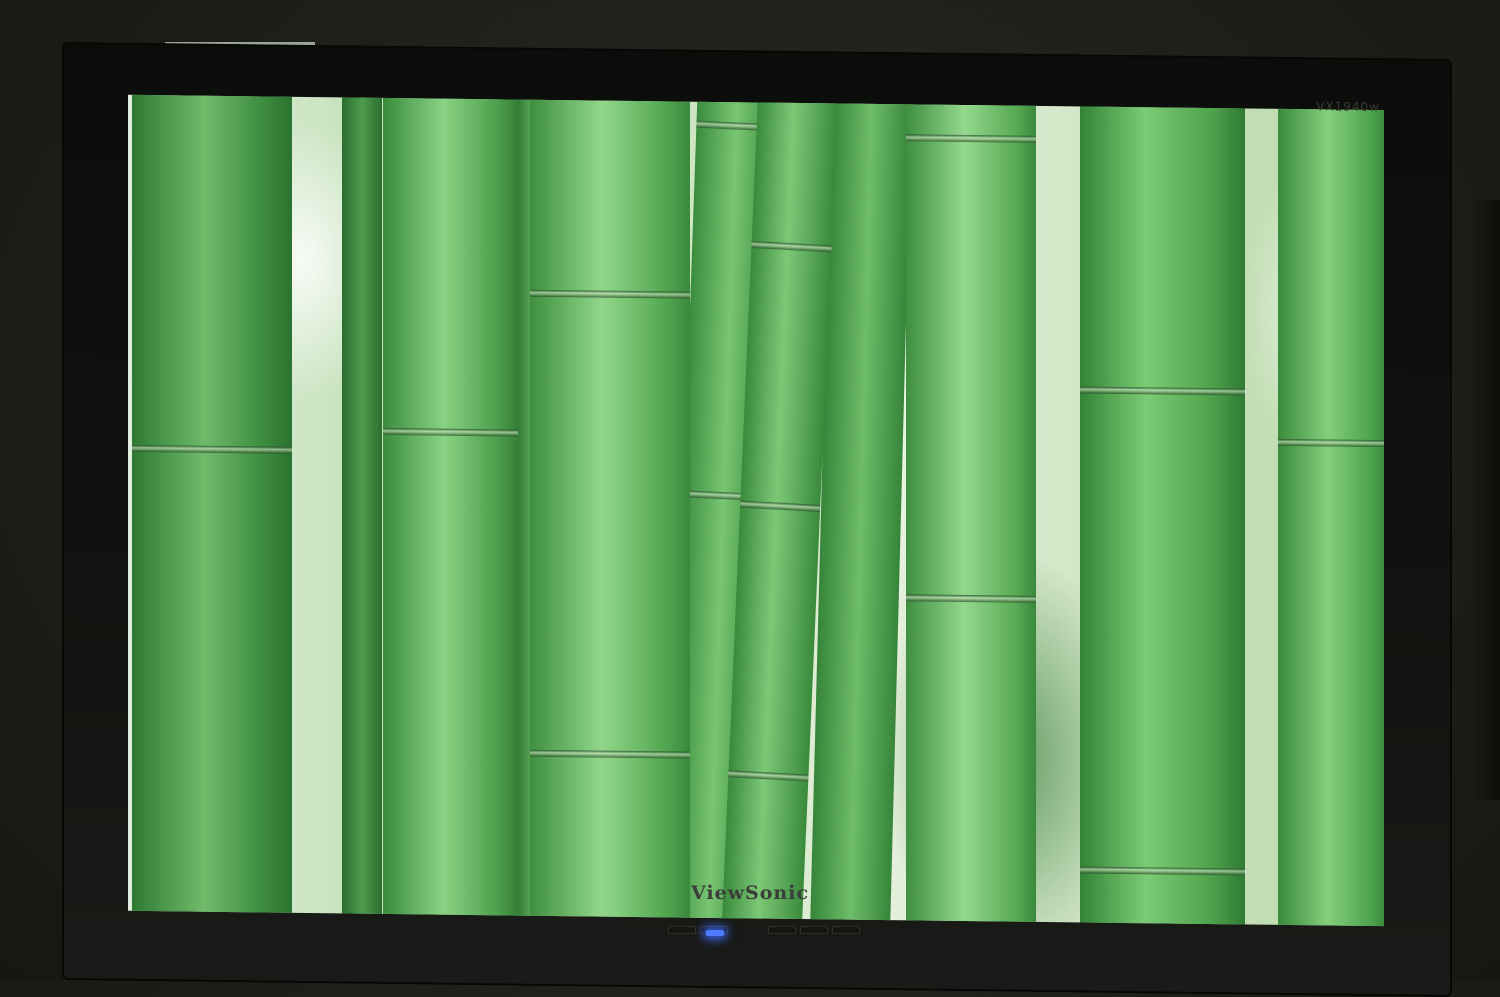 Image resolution: width=1500 pixels, height=997 pixels. I want to click on power-led-icon, so click(715, 933).